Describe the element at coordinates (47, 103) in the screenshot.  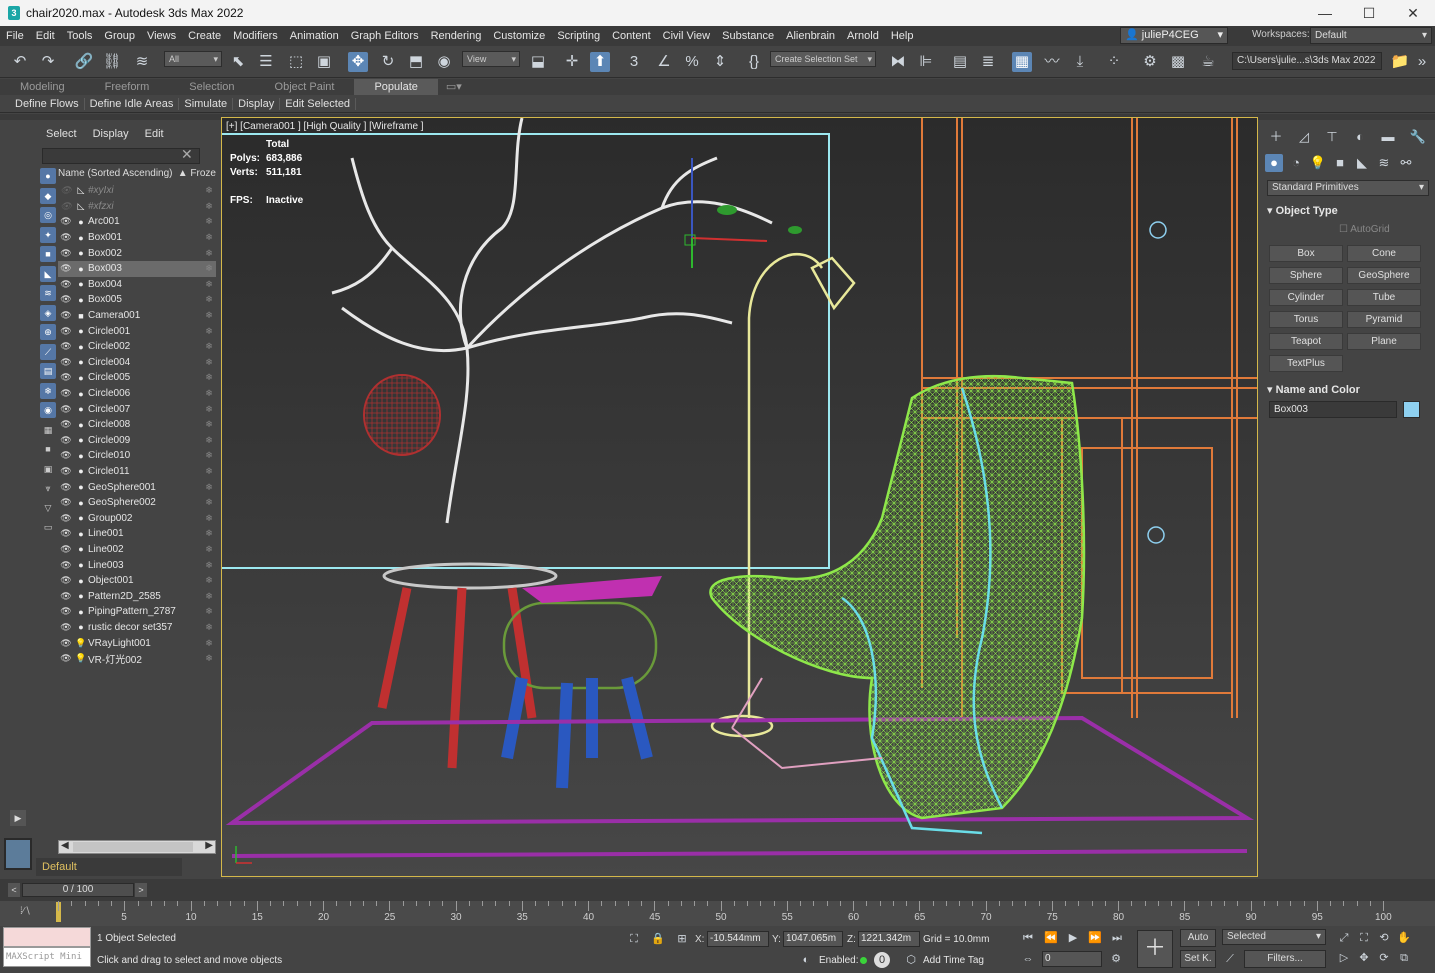
I see `define-flows-button: Define Flows` at that location.